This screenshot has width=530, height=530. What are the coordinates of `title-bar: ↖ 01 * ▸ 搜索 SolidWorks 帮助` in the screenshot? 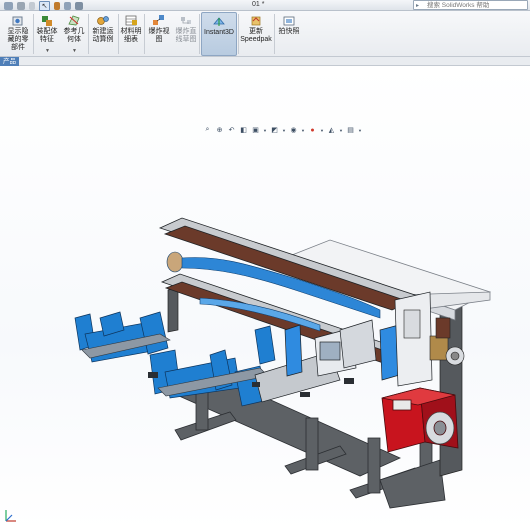 It's located at (265, 5).